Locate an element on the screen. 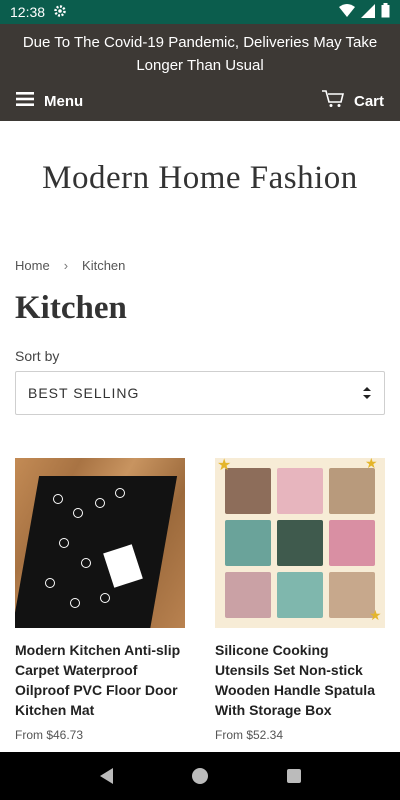 This screenshot has width=400, height=800. sort-select: BEST SELLING is located at coordinates (200, 393).